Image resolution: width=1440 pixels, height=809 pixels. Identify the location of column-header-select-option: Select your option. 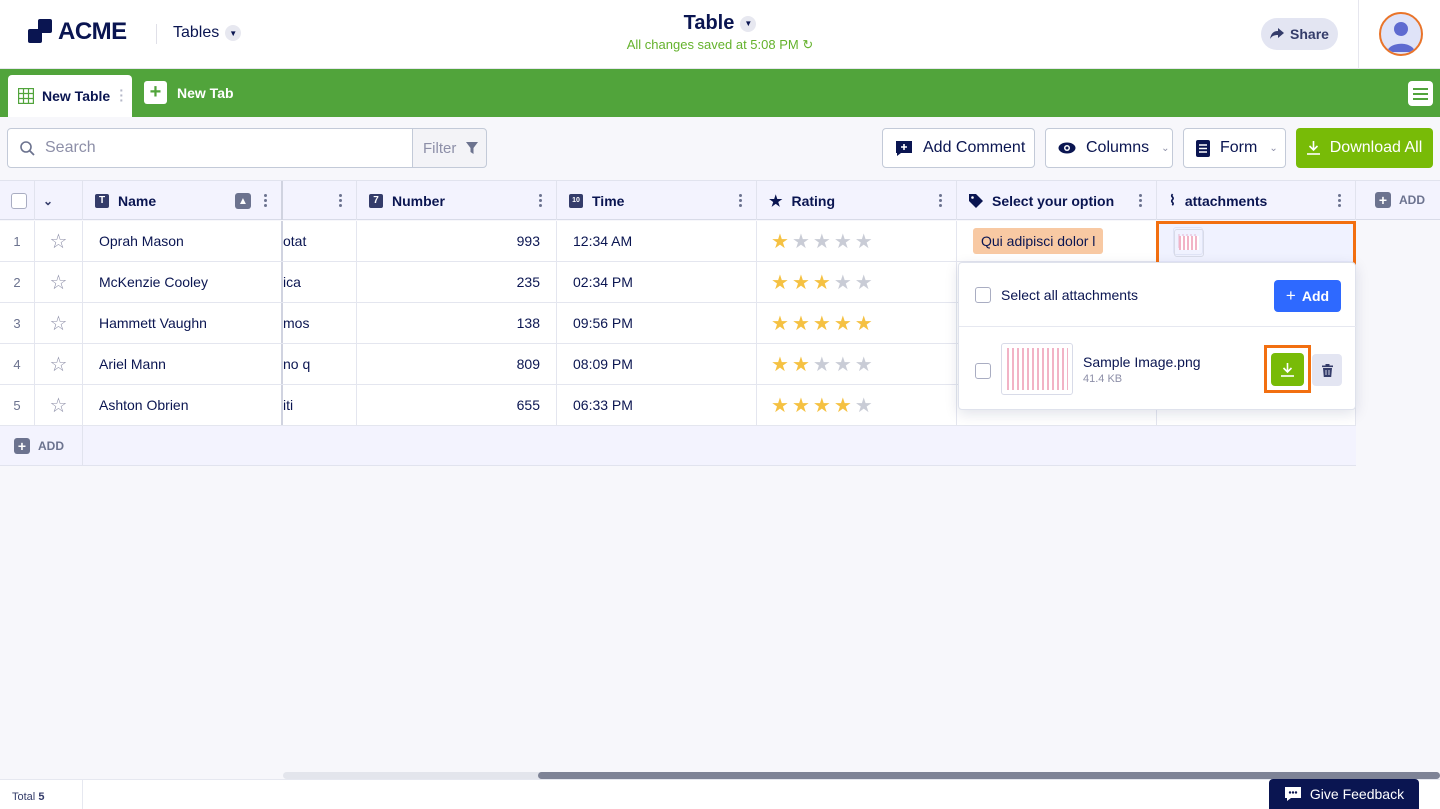
(1057, 200).